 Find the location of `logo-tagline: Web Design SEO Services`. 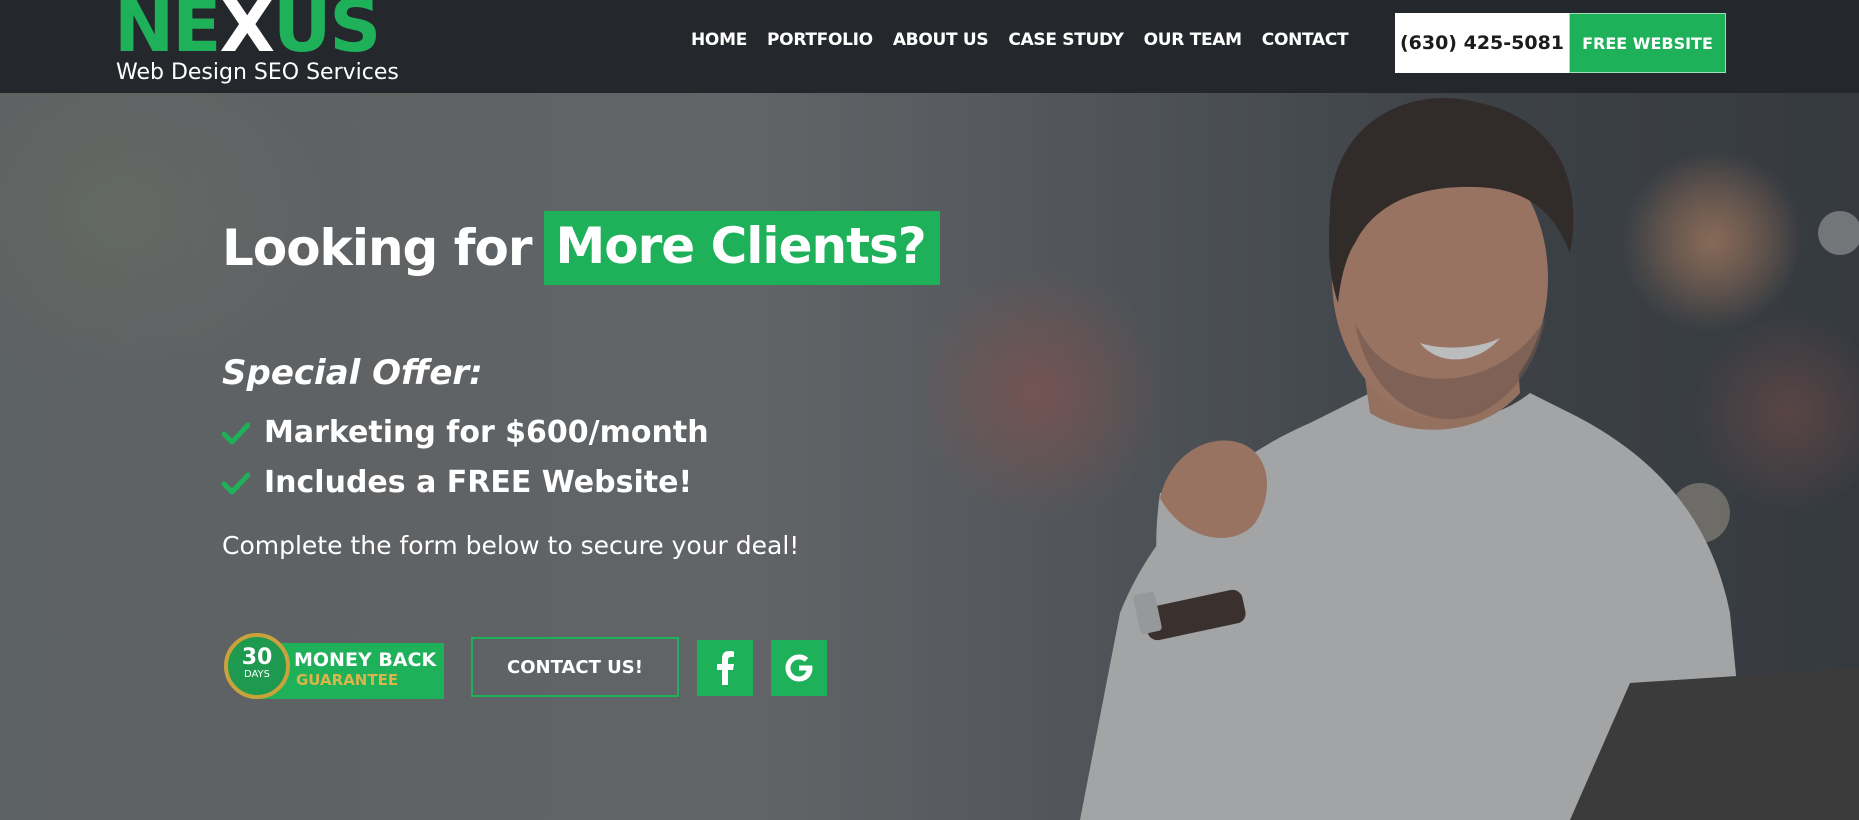

logo-tagline: Web Design SEO Services is located at coordinates (257, 72).